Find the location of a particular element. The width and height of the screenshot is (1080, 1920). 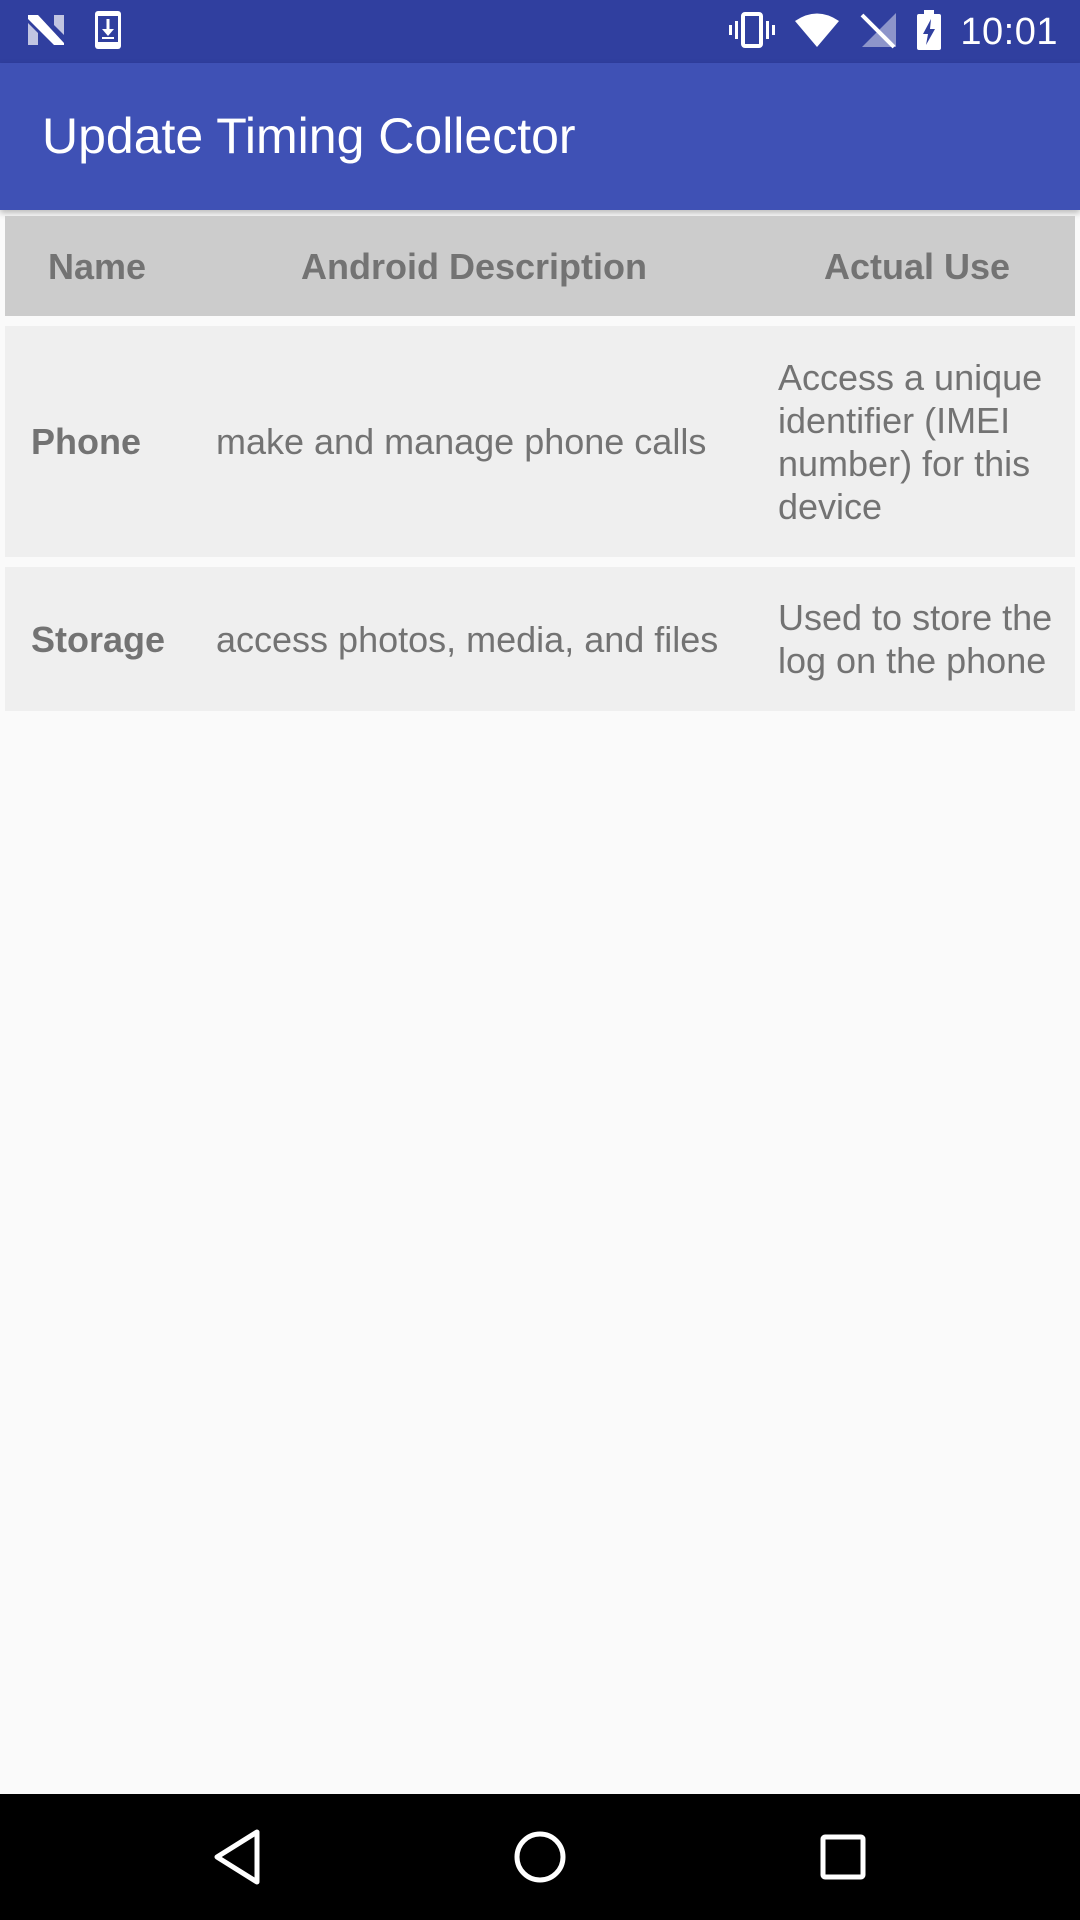

row-actual-use: Used to store the log on the phone is located at coordinates (915, 639).